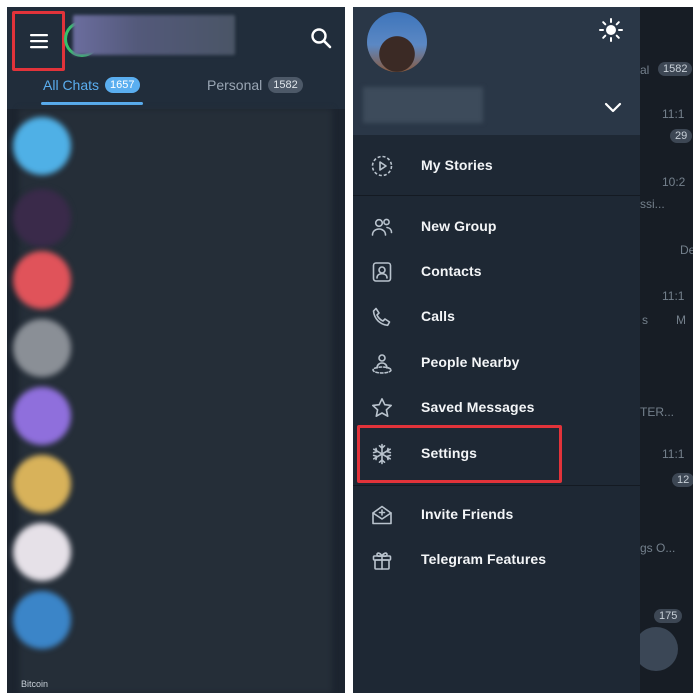 The height and width of the screenshot is (700, 700). I want to click on menu-item-settings: Settings, so click(496, 454).